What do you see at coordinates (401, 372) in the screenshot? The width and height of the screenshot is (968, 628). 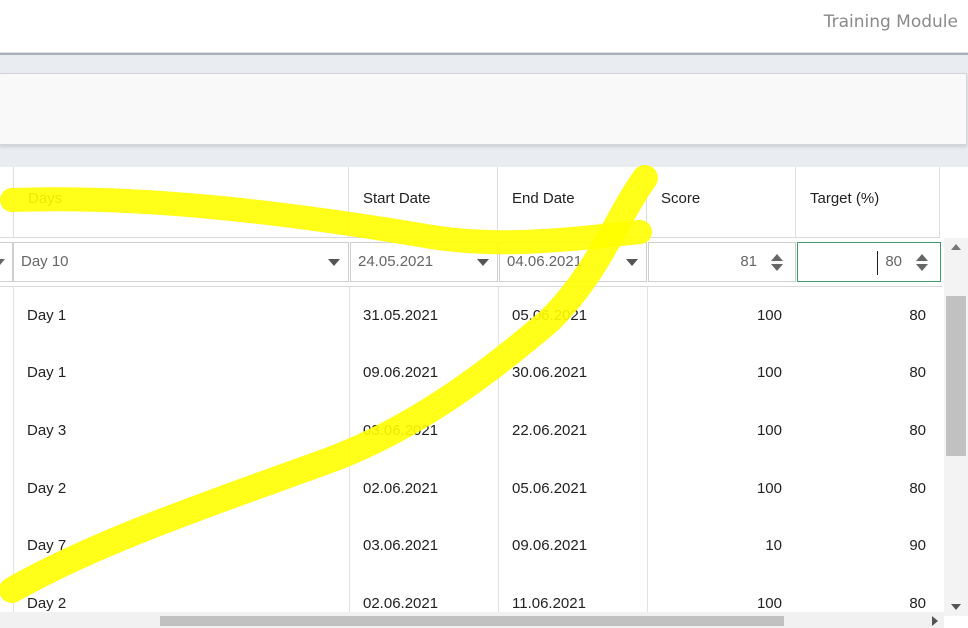 I see `cell-start-date: 09.06.2021` at bounding box center [401, 372].